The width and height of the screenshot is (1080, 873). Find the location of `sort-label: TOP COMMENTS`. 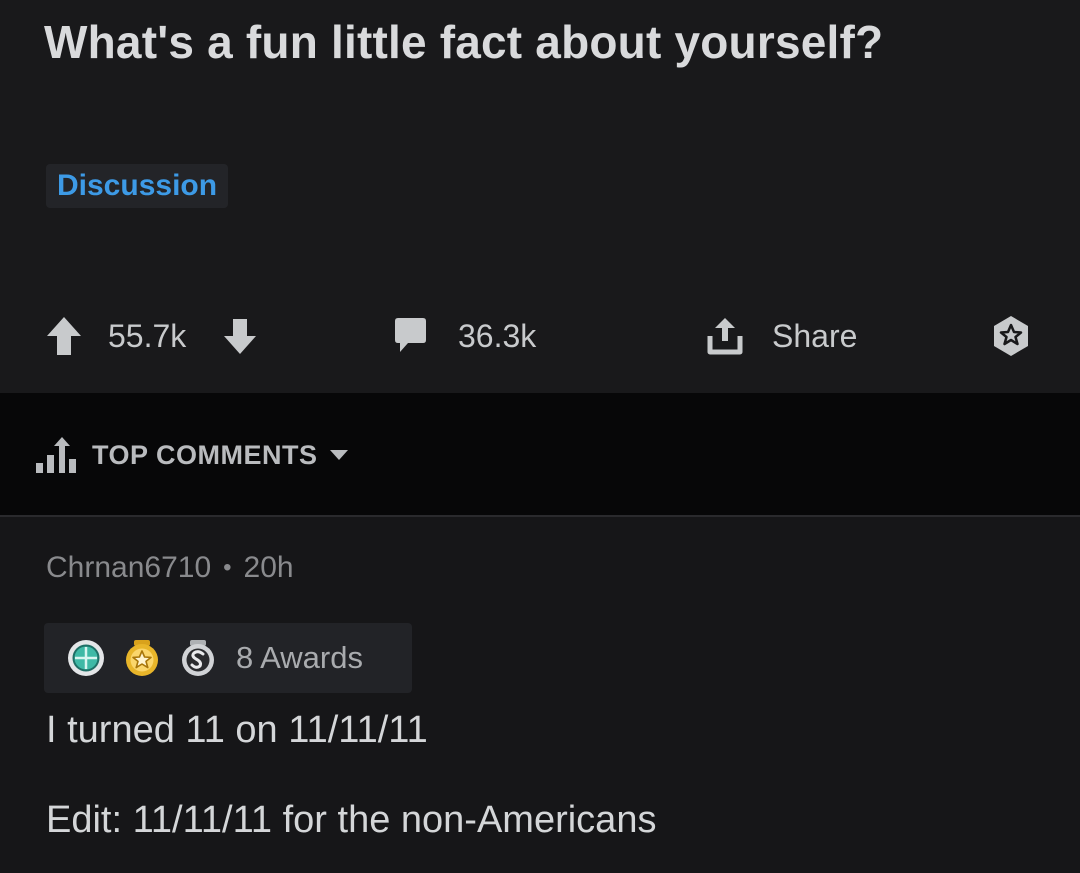

sort-label: TOP COMMENTS is located at coordinates (205, 454).